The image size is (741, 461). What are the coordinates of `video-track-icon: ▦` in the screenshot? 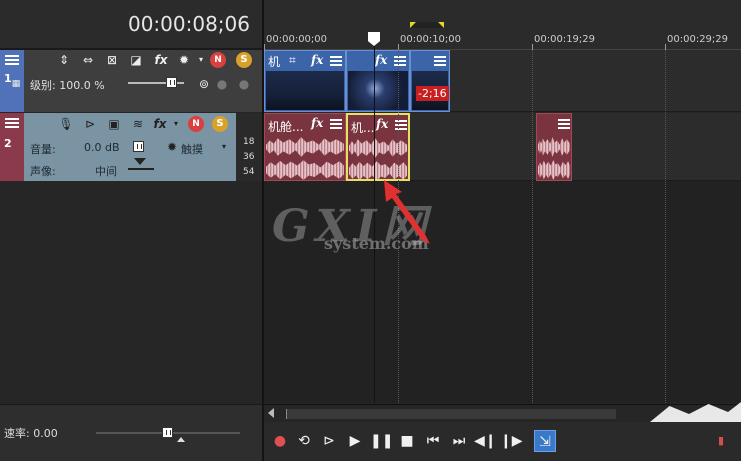 It's located at (16, 84).